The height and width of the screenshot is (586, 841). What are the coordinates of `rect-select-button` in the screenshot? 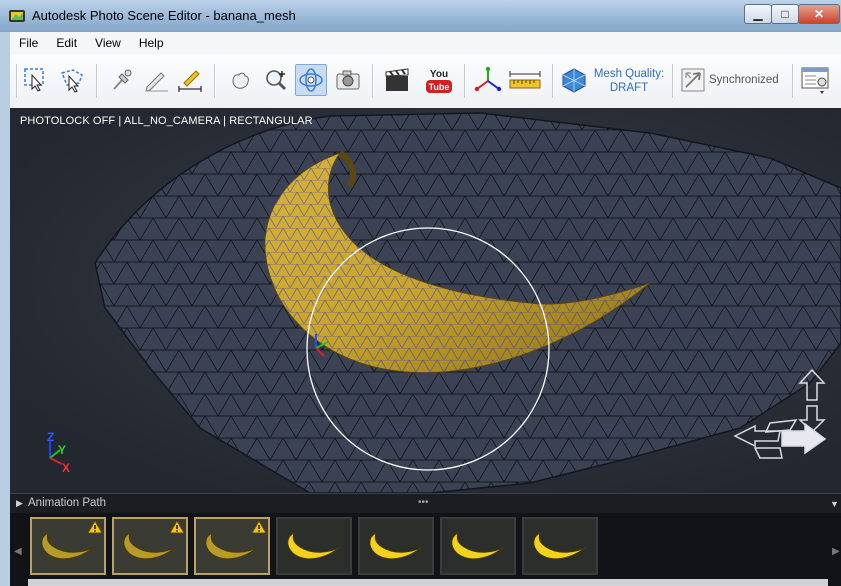 It's located at (36, 80).